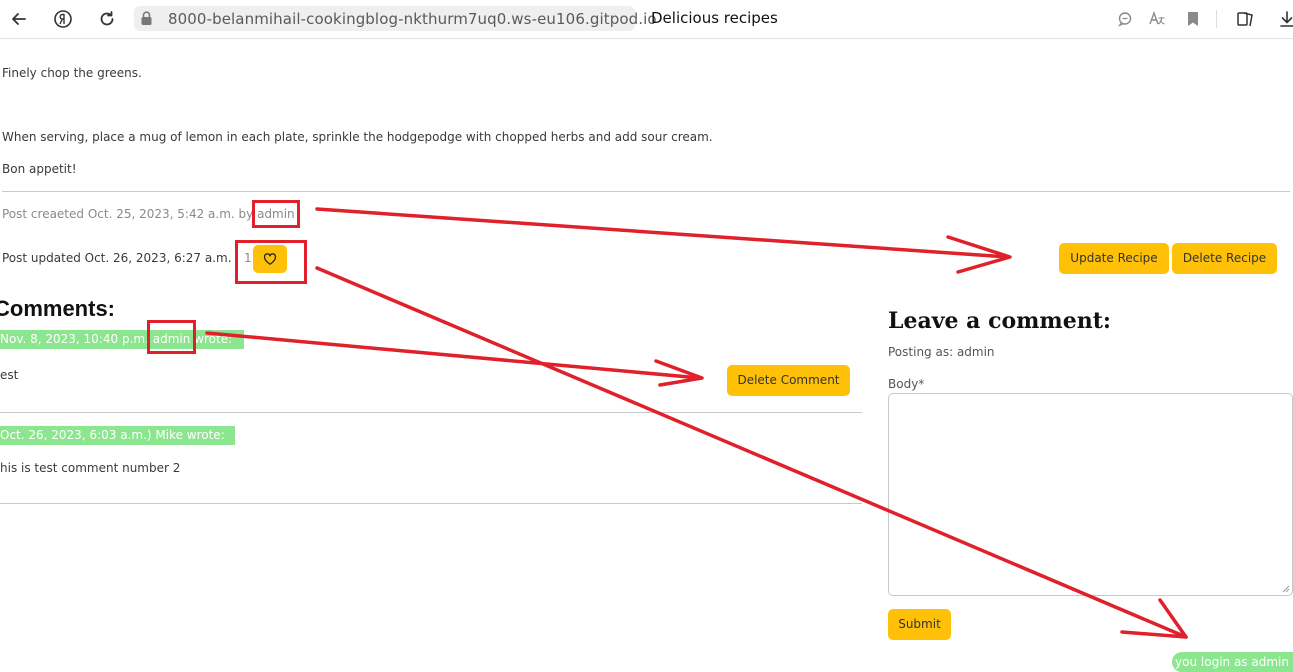 This screenshot has width=1293, height=672. What do you see at coordinates (146, 18) in the screenshot?
I see `lock-icon` at bounding box center [146, 18].